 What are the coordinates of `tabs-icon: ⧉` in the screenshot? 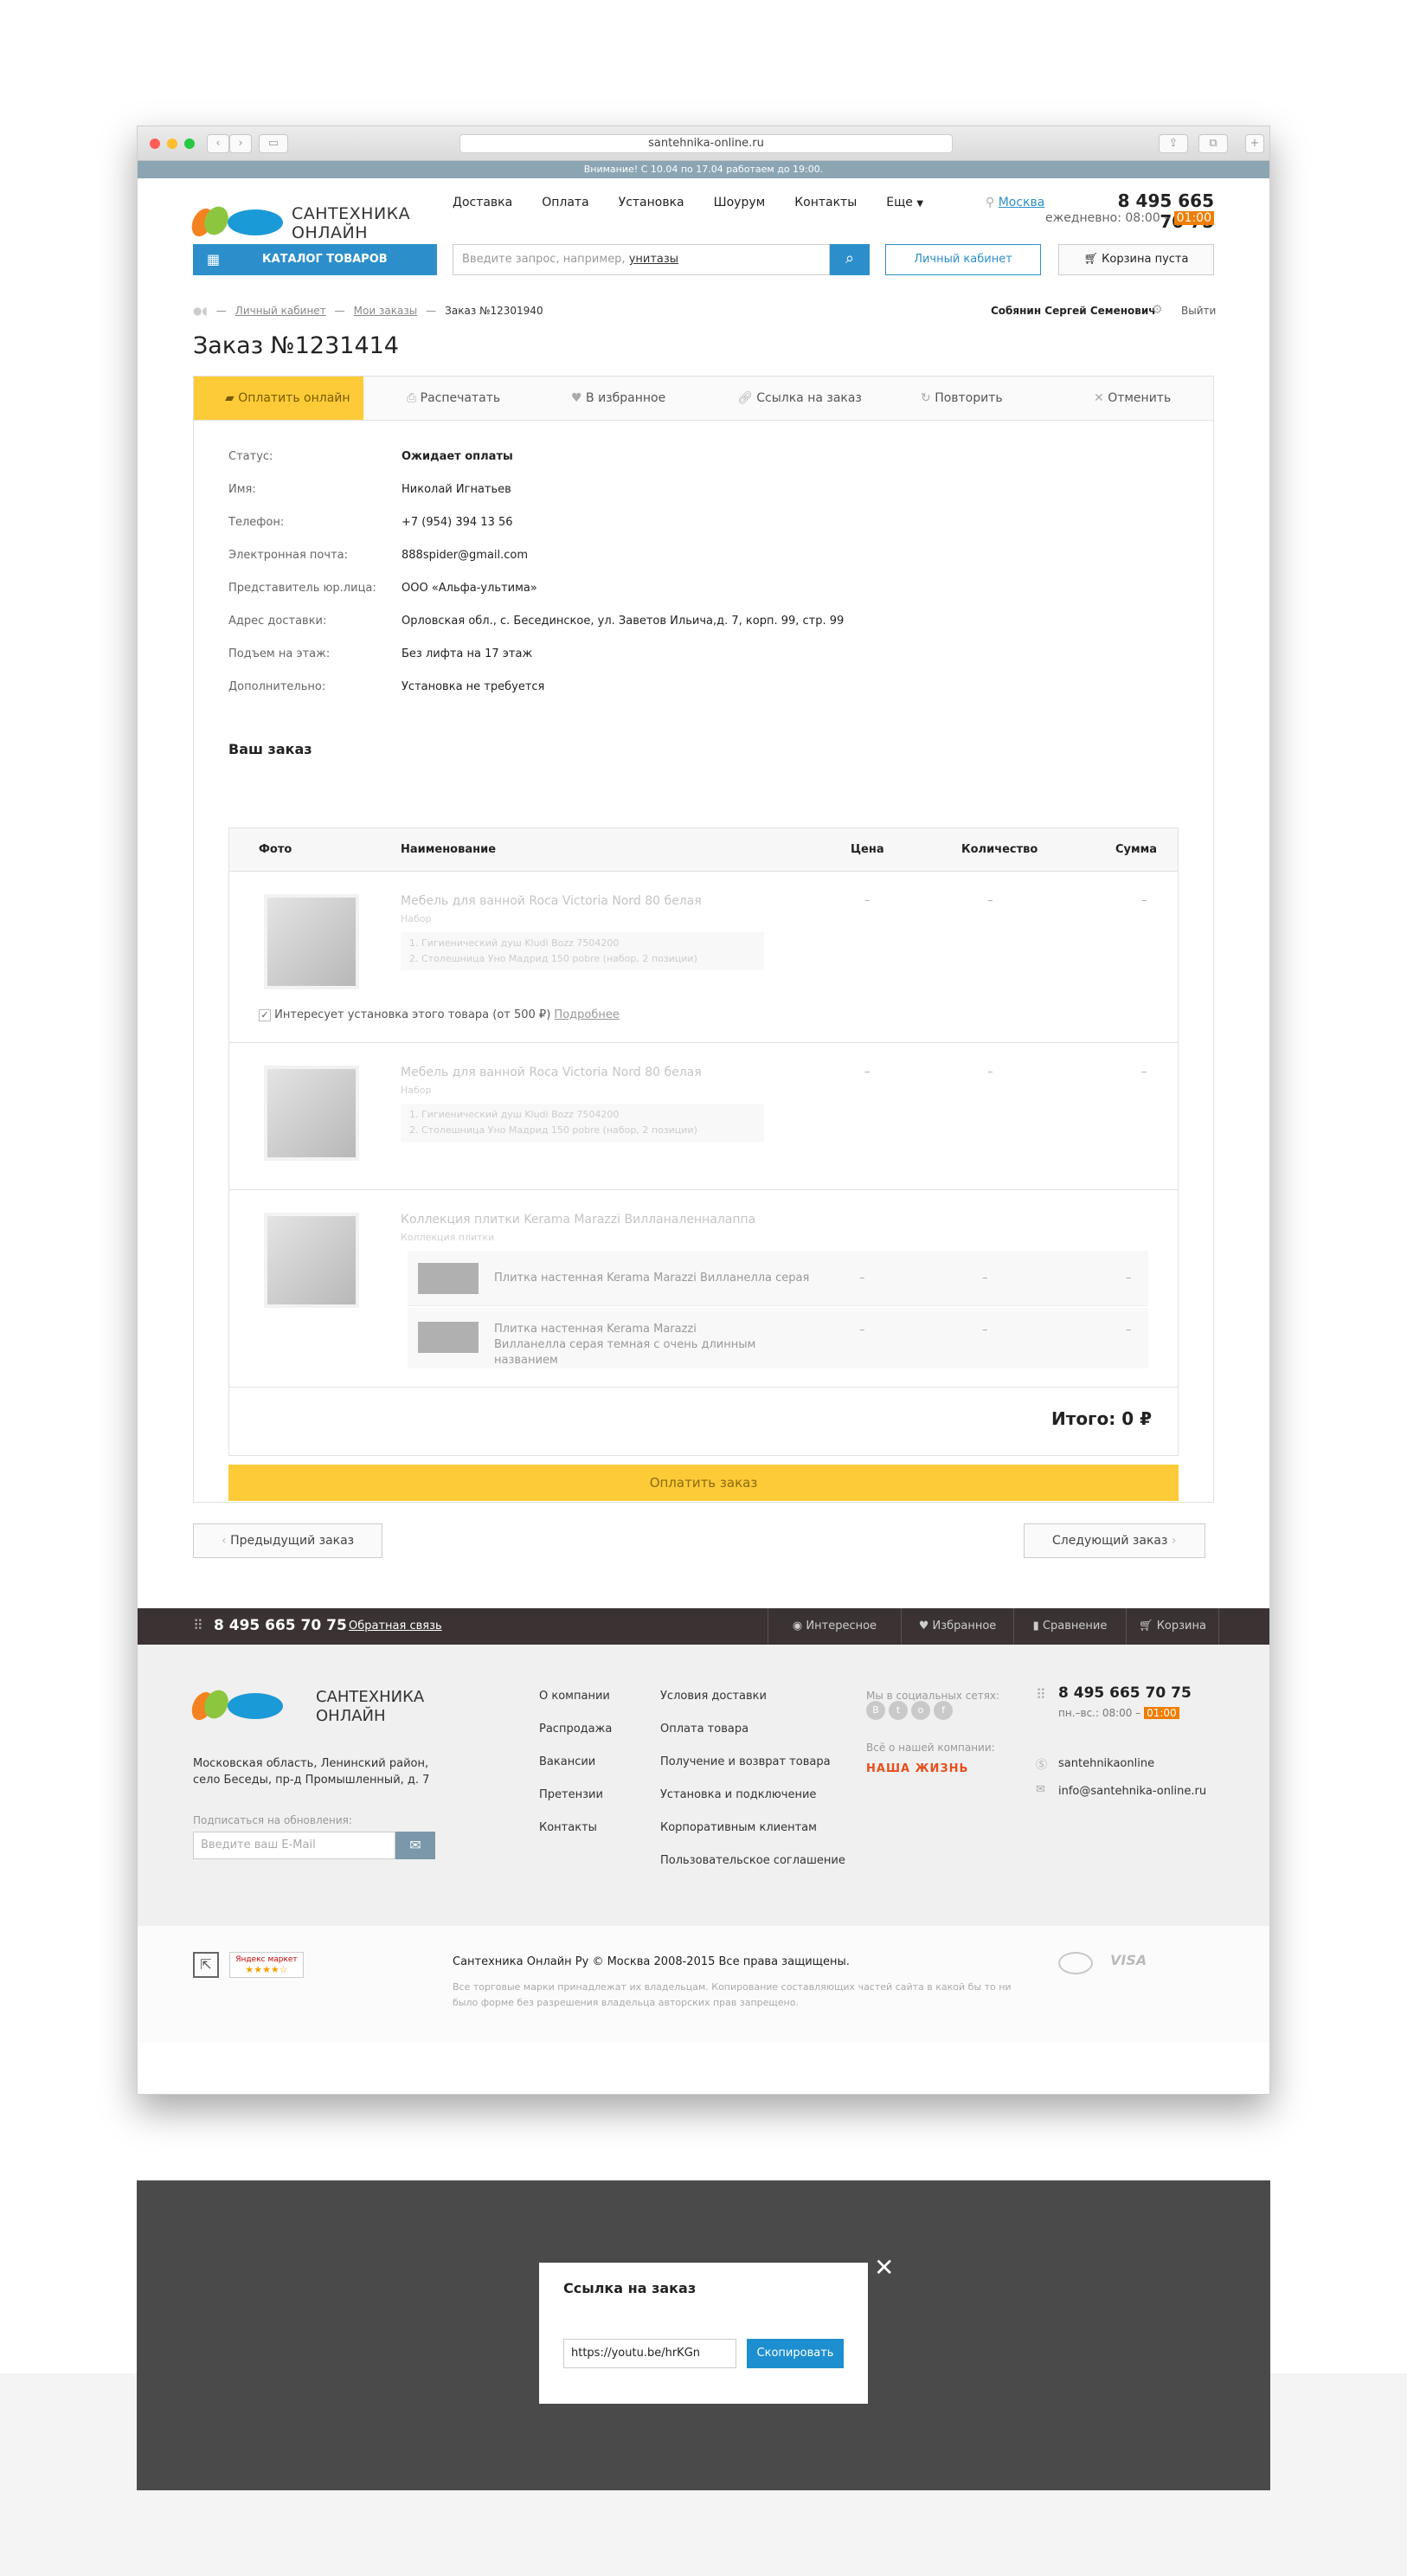 It's located at (1213, 143).